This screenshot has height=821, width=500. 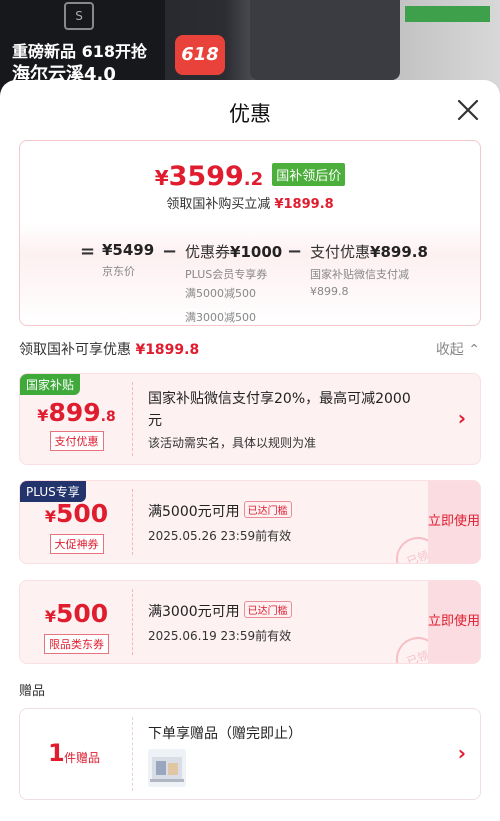 I want to click on price-decimal: .2, so click(x=253, y=179).